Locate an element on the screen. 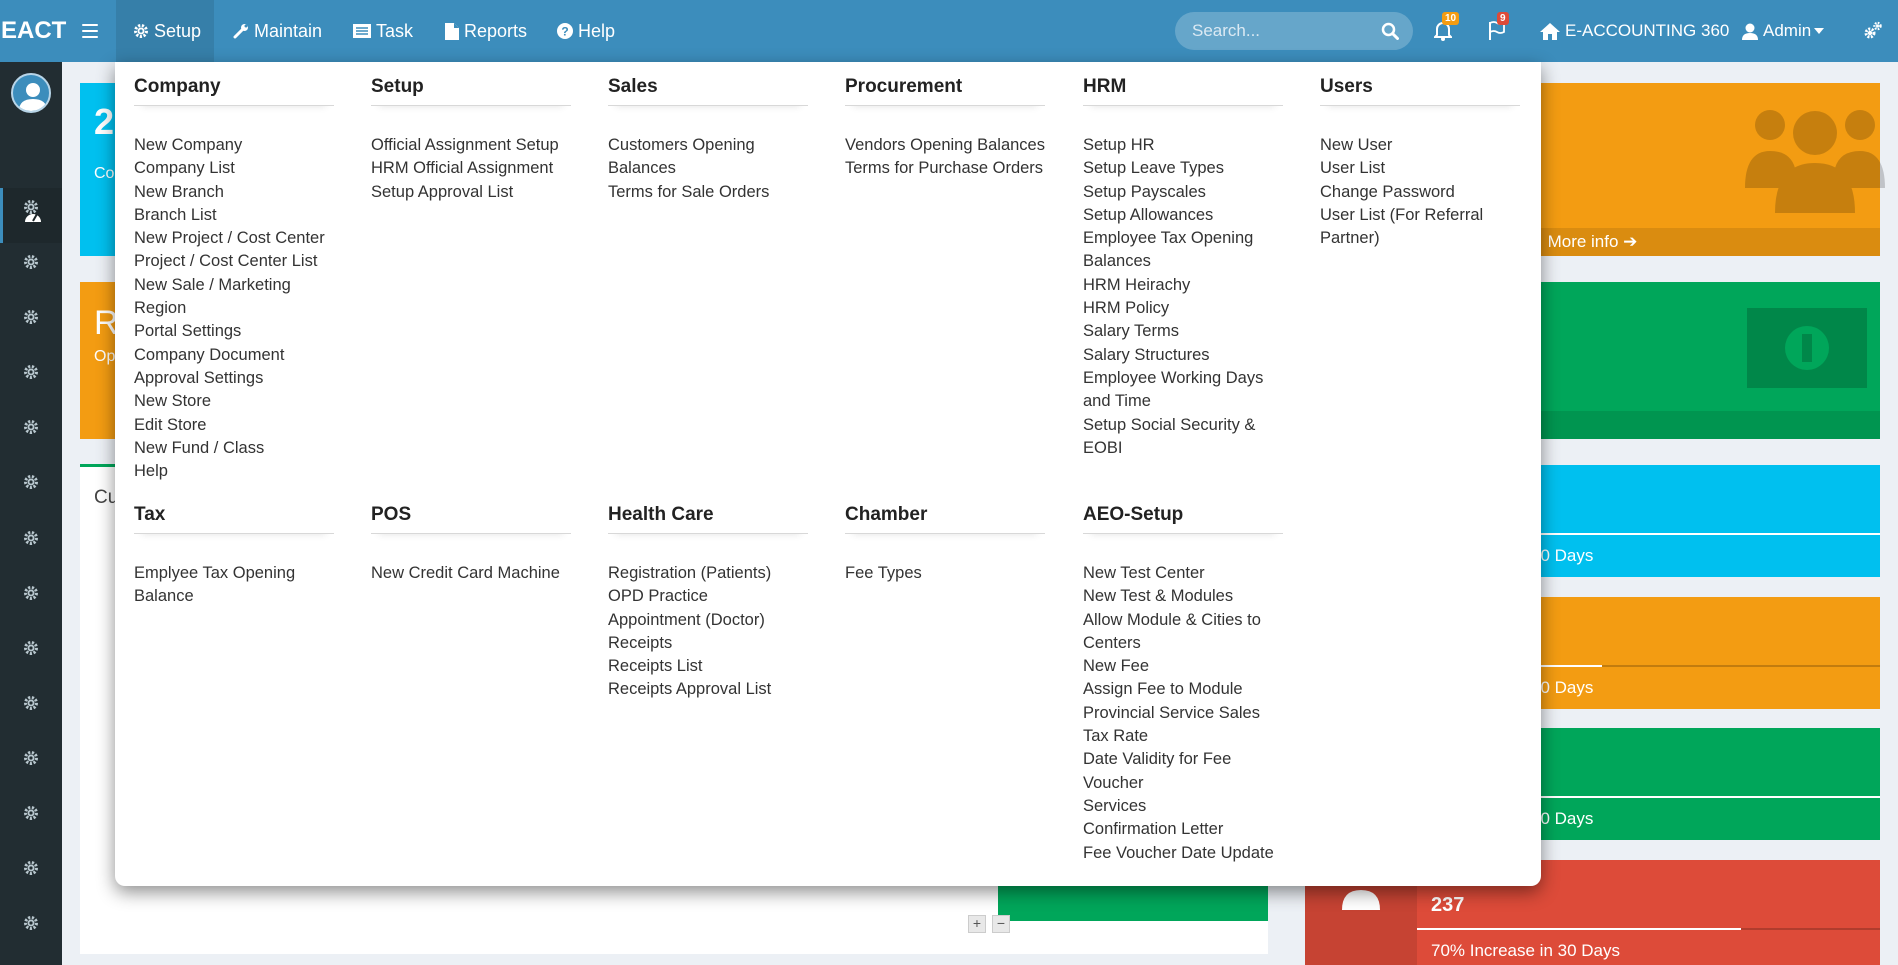  menu-item: Vendors Opening Balances is located at coordinates (945, 145).